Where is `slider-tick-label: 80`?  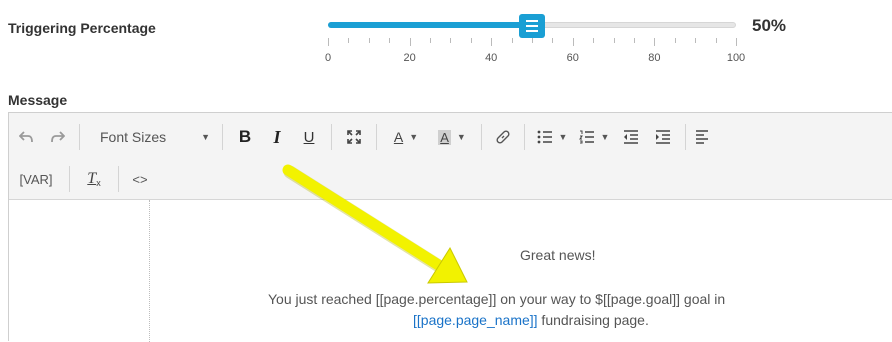
slider-tick-label: 80 is located at coordinates (654, 58).